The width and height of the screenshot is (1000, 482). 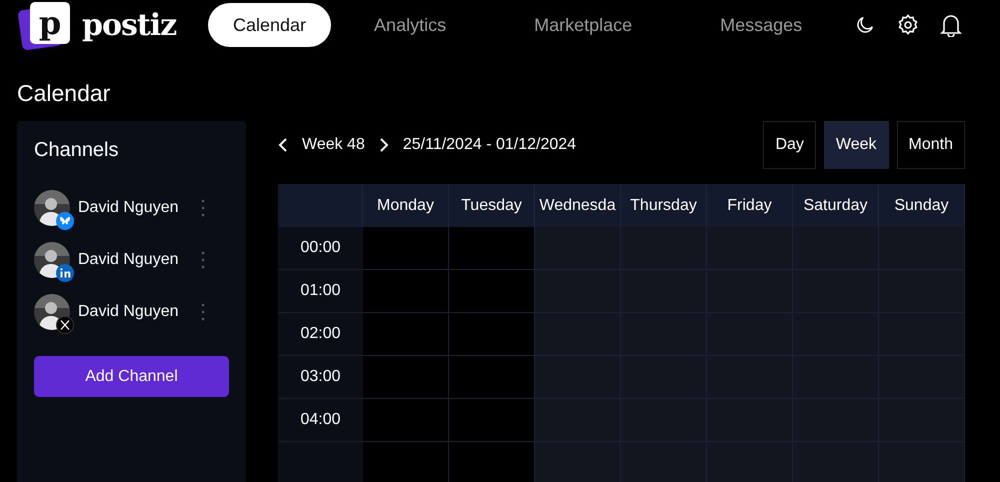 What do you see at coordinates (129, 25) in the screenshot?
I see `logo-text: postiz` at bounding box center [129, 25].